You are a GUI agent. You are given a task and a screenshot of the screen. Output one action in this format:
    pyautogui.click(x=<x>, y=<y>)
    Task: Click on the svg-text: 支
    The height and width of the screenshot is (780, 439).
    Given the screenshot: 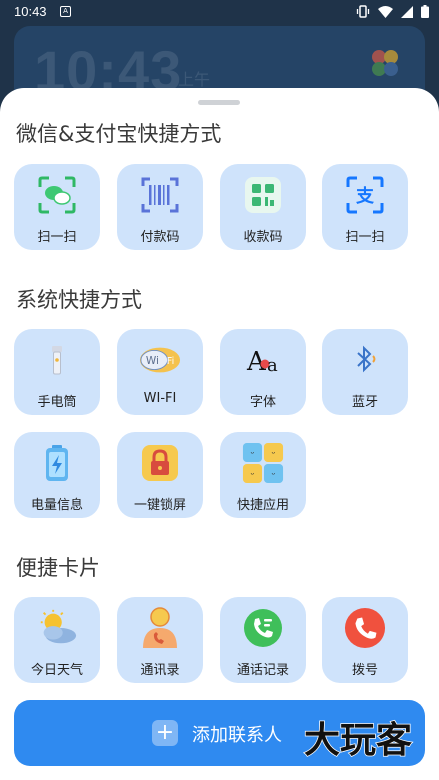 What is the action you would take?
    pyautogui.click(x=365, y=196)
    